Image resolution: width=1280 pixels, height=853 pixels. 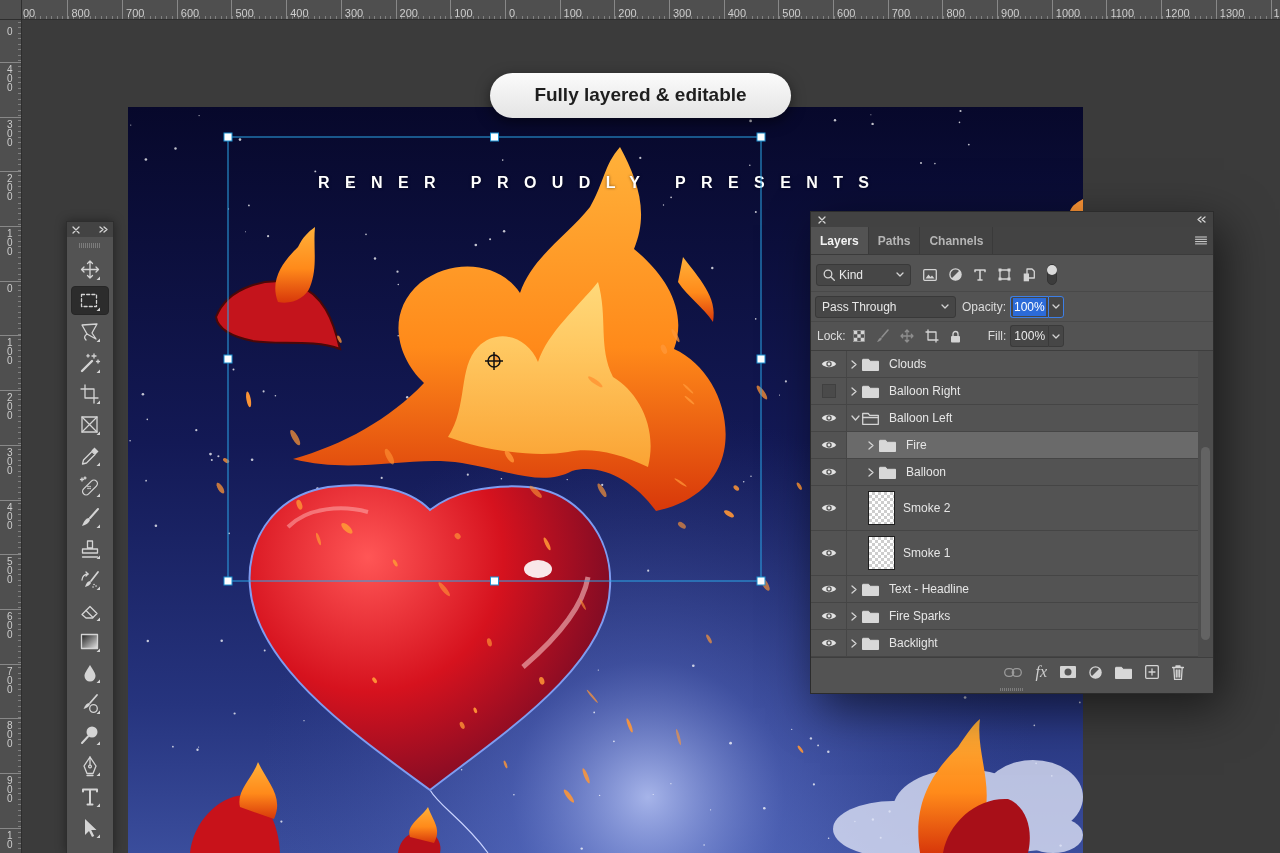 What do you see at coordinates (1178, 672) in the screenshot?
I see `trash-icon` at bounding box center [1178, 672].